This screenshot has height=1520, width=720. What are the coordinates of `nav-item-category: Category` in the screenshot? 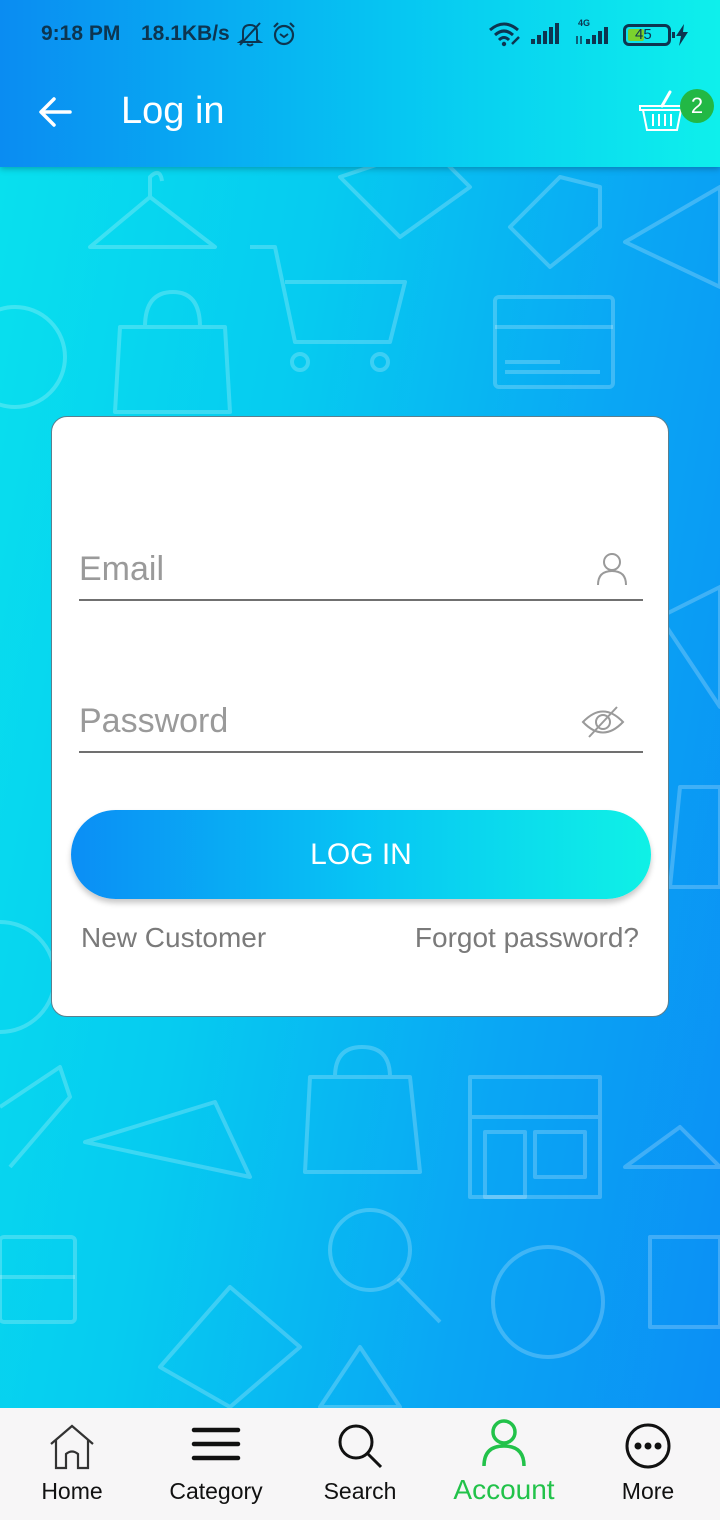 It's located at (216, 1464).